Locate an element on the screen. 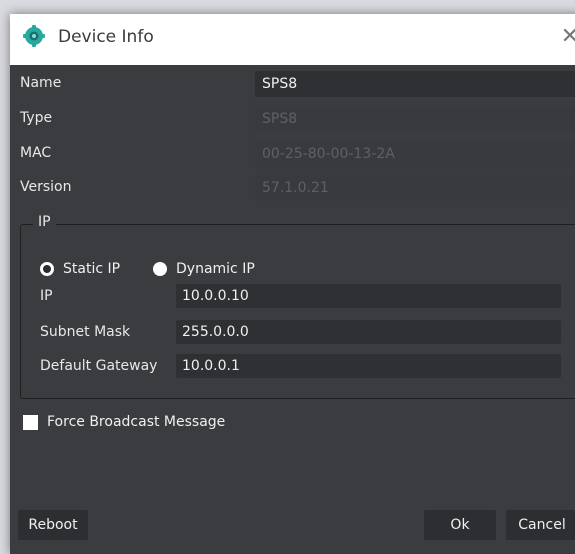 The height and width of the screenshot is (554, 575). type-field: SPS8 is located at coordinates (415, 119).